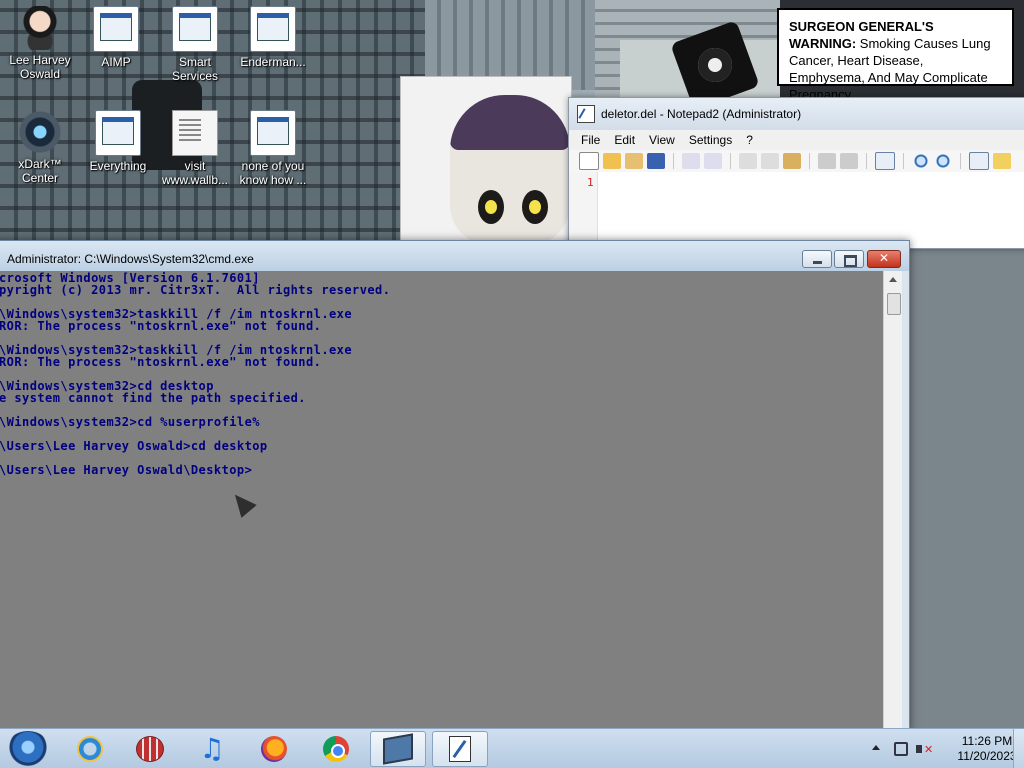  What do you see at coordinates (892, 501) in the screenshot?
I see `vertical-scrollbar` at bounding box center [892, 501].